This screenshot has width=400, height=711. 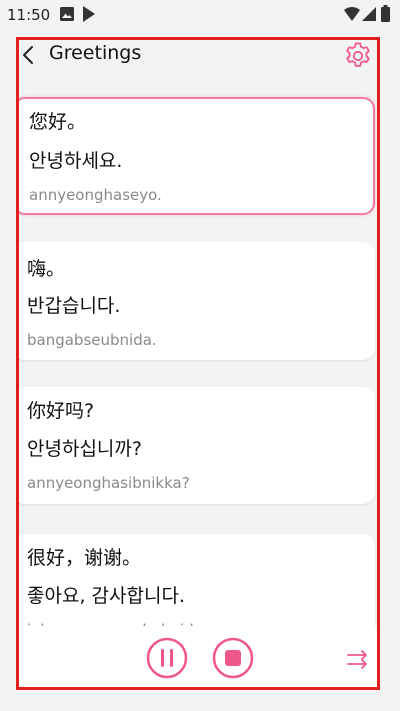 I want to click on play-store-notification-icon, so click(x=89, y=14).